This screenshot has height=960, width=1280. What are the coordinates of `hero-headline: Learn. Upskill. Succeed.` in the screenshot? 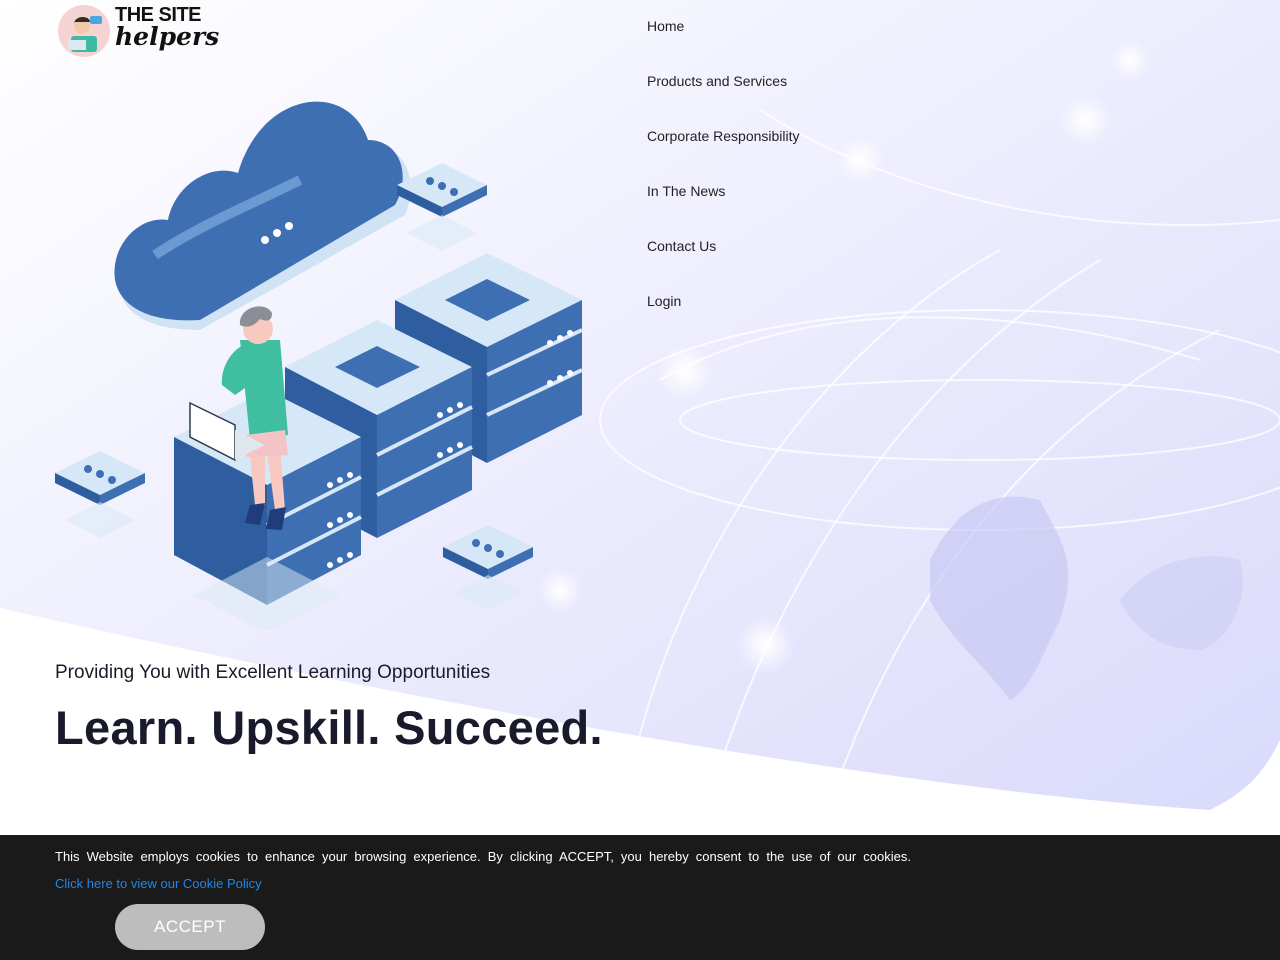 It's located at (329, 727).